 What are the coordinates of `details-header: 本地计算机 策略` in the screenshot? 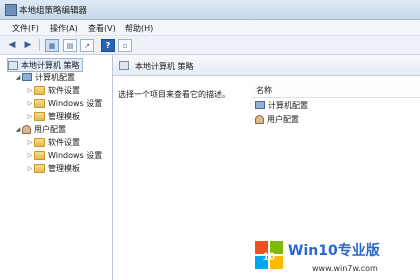 It's located at (266, 65).